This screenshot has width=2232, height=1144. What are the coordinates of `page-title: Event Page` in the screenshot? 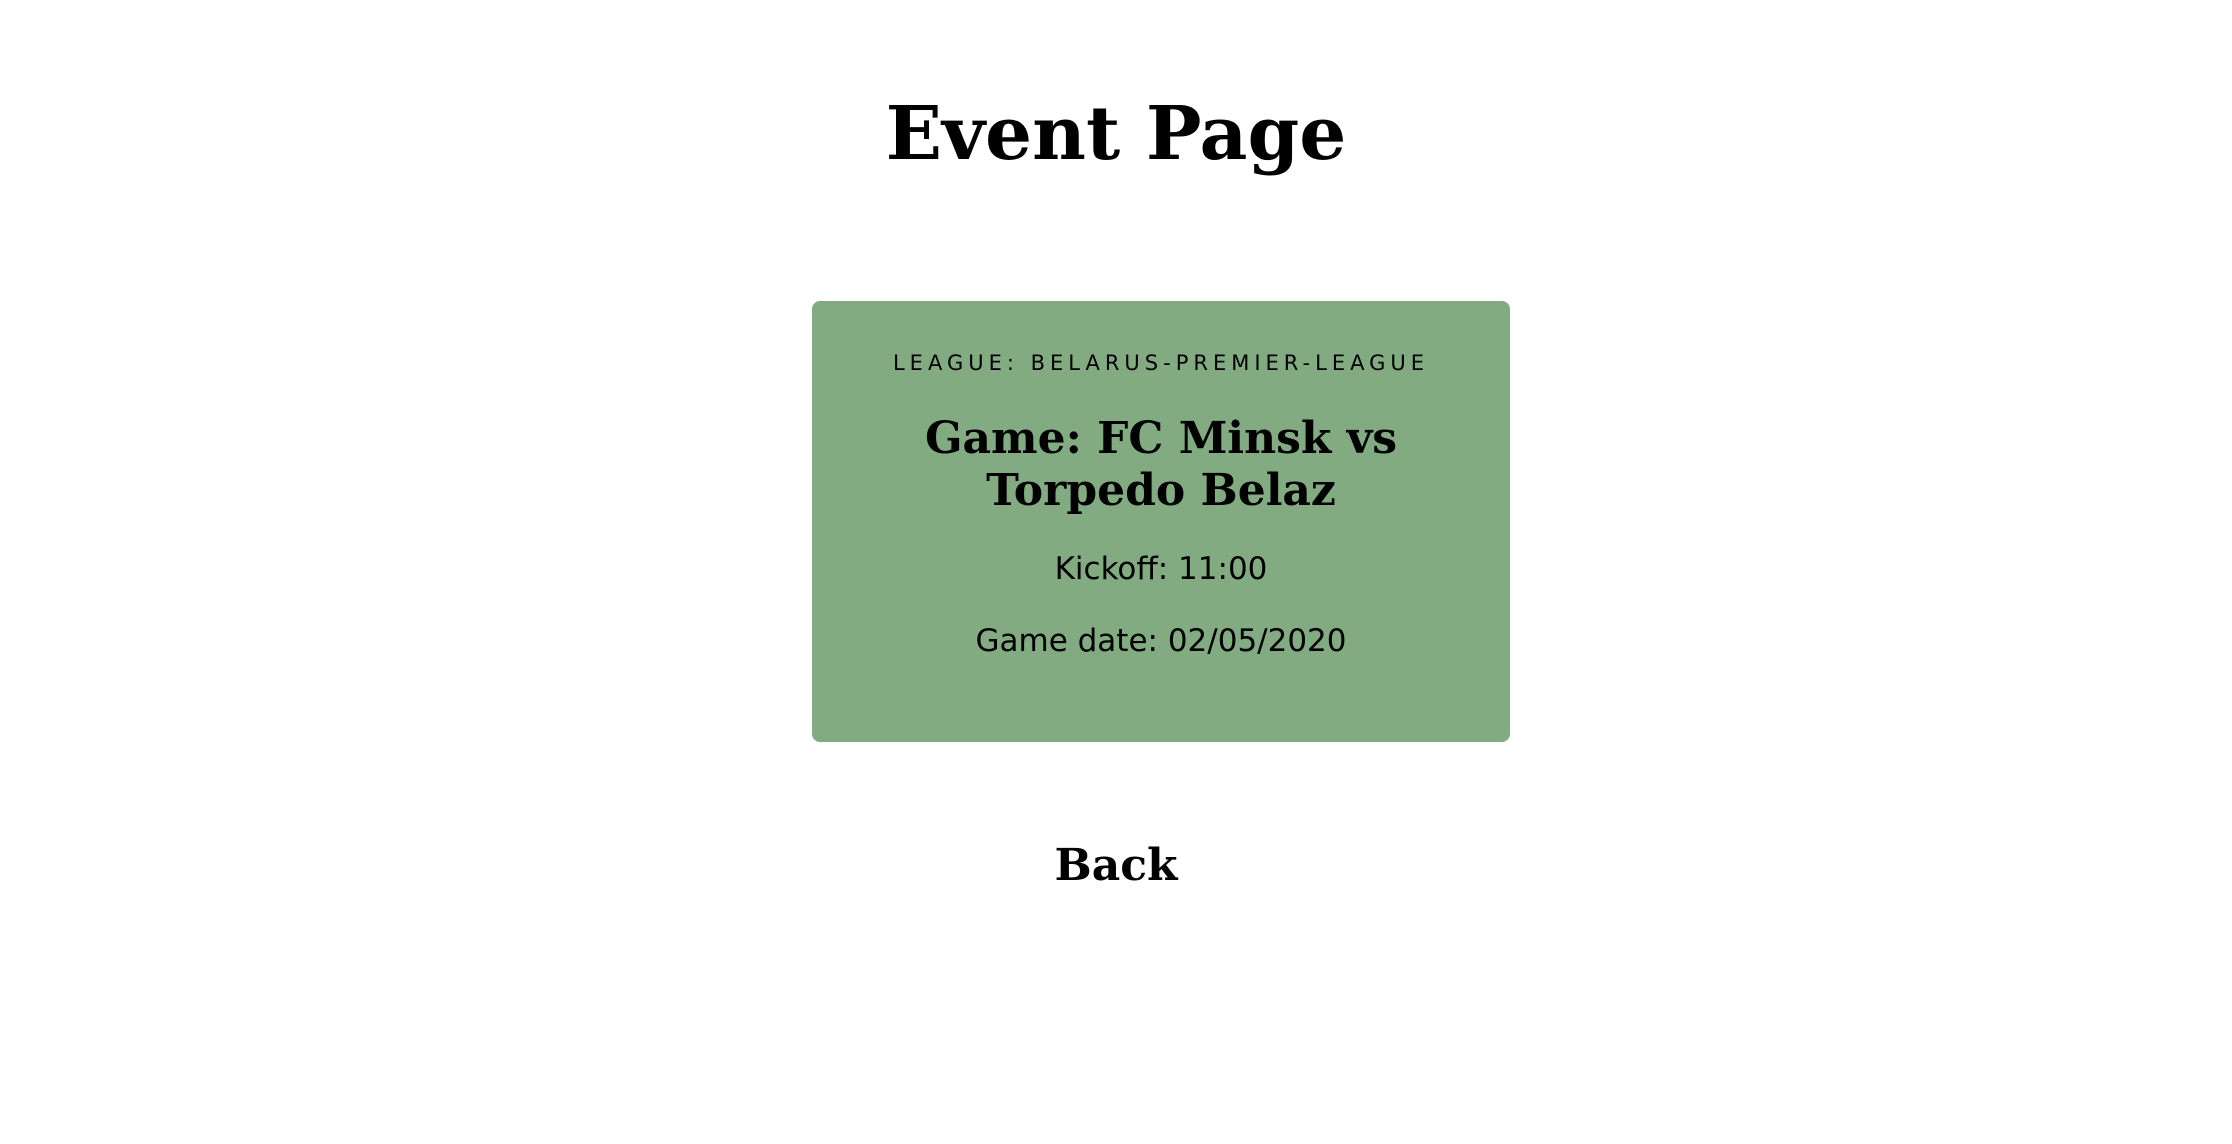 It's located at (1116, 134).